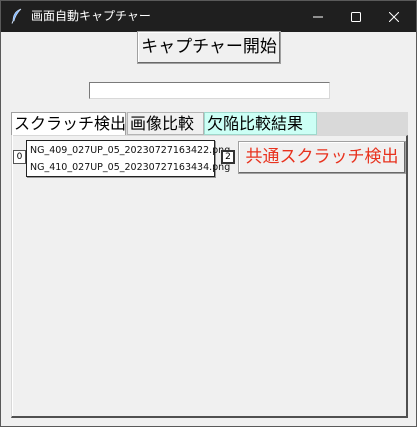  Describe the element at coordinates (260, 123) in the screenshot. I see `tab-defect-comparison-result: 欠陥比較結果` at that location.